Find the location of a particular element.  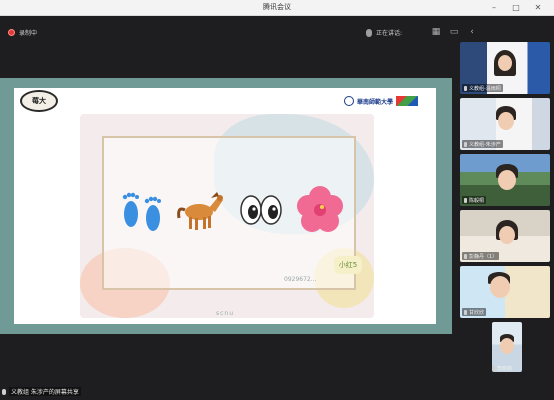

collapse-icon: ‹ is located at coordinates (472, 32).